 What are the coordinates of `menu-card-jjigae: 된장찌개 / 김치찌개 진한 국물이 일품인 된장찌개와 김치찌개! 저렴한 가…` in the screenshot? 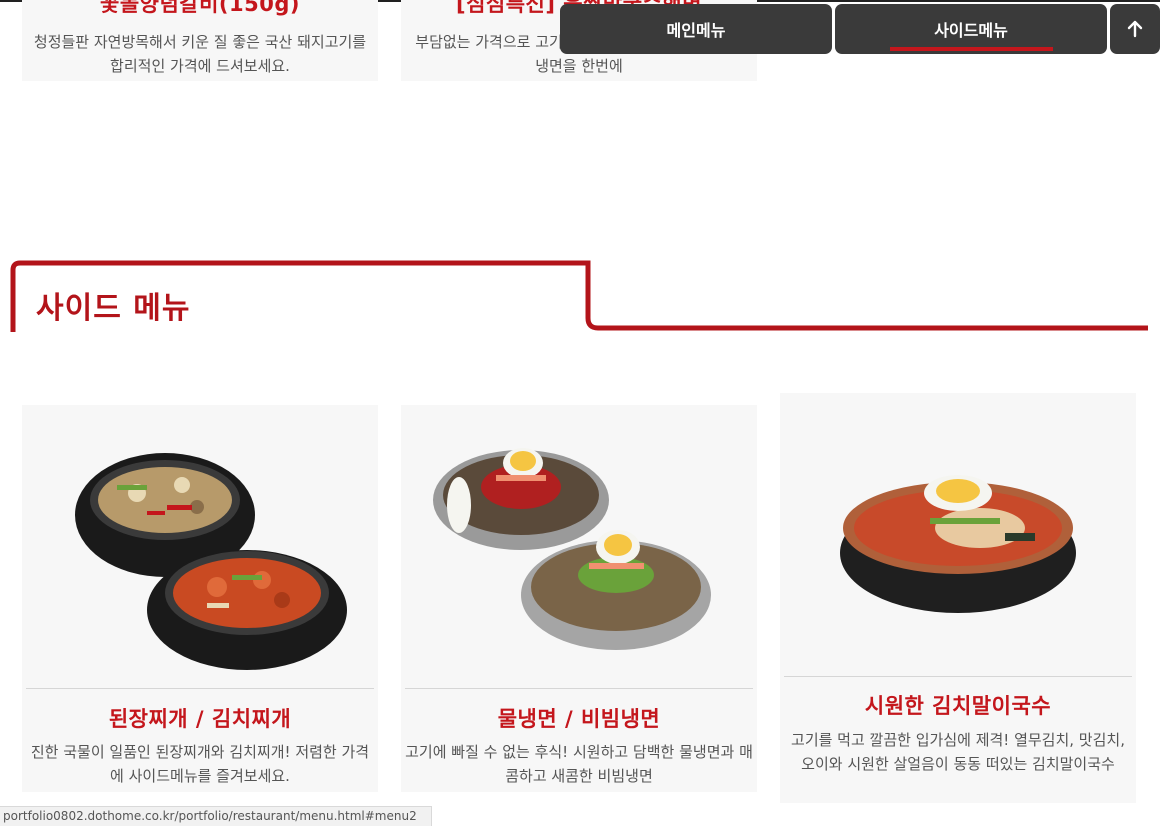 It's located at (200, 598).